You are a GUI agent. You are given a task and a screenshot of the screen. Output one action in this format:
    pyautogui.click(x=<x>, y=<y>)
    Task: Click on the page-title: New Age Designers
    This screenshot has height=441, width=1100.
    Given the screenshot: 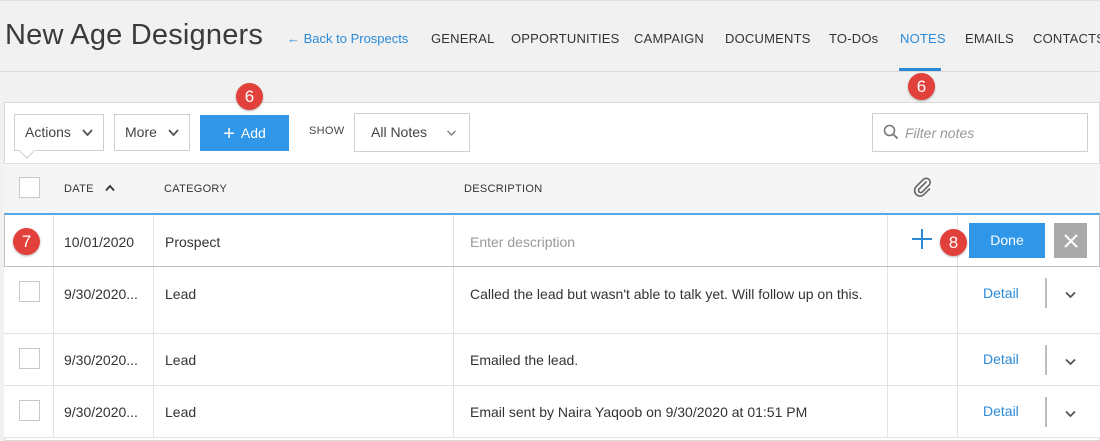 What is the action you would take?
    pyautogui.click(x=134, y=35)
    